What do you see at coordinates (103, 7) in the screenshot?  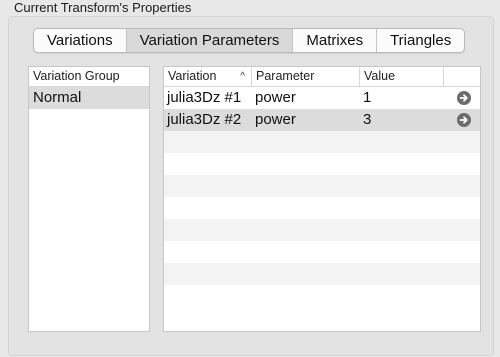 I see `panel-title: Current Transform's Properties` at bounding box center [103, 7].